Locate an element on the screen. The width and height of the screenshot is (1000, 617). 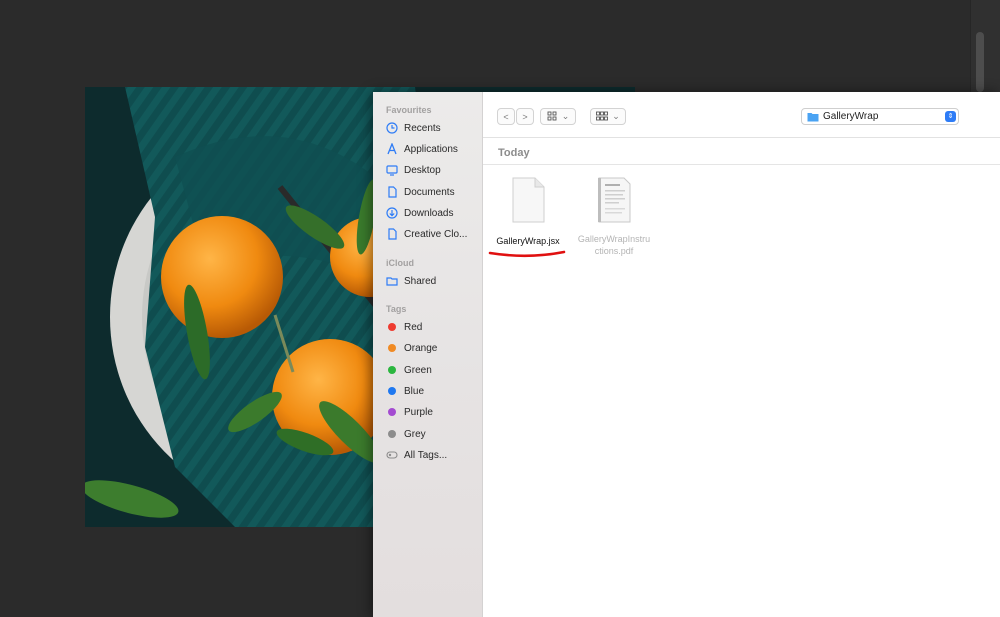
sidebar-item-label: Purple is located at coordinates (418, 412).